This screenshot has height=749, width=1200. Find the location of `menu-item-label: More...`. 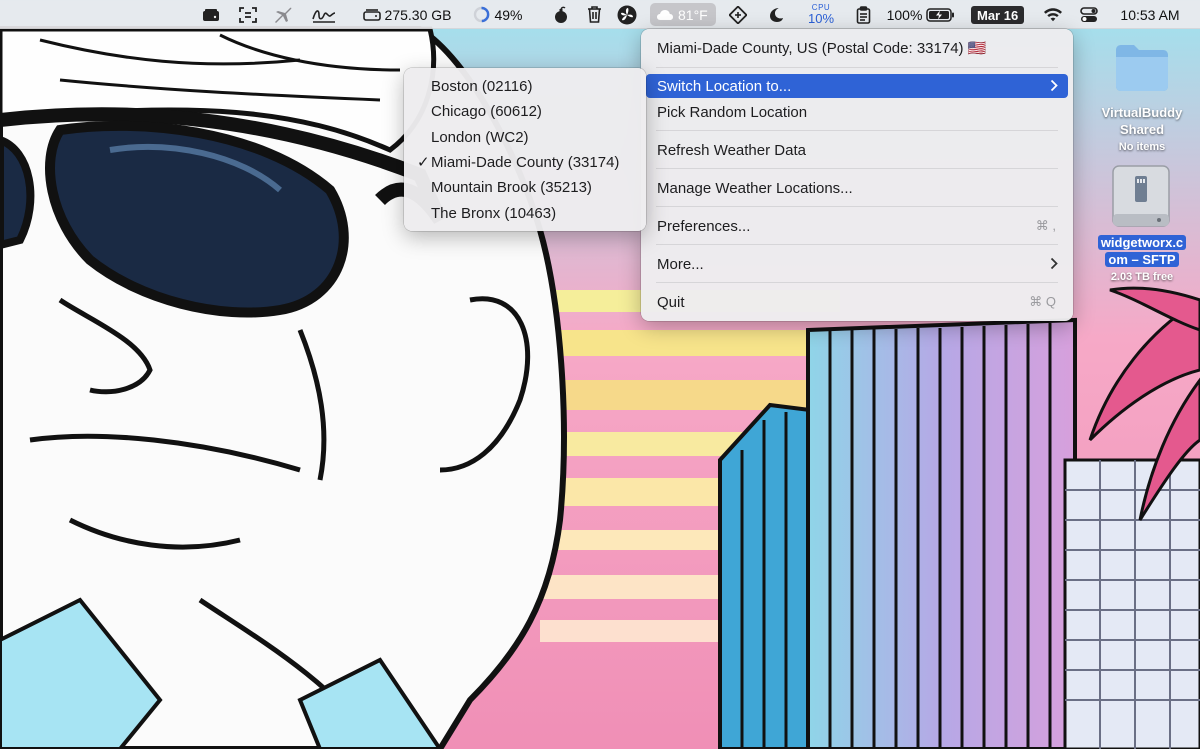

menu-item-label: More... is located at coordinates (680, 264).